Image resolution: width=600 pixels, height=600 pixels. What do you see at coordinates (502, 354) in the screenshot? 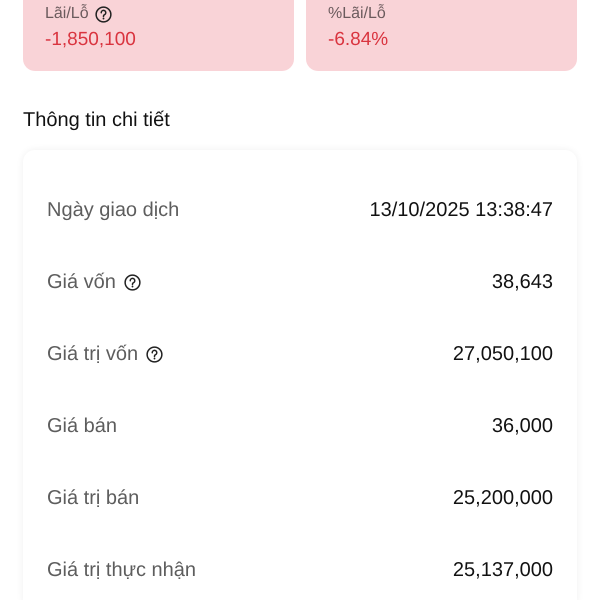
I see `detail-value: 27,050,100` at bounding box center [502, 354].